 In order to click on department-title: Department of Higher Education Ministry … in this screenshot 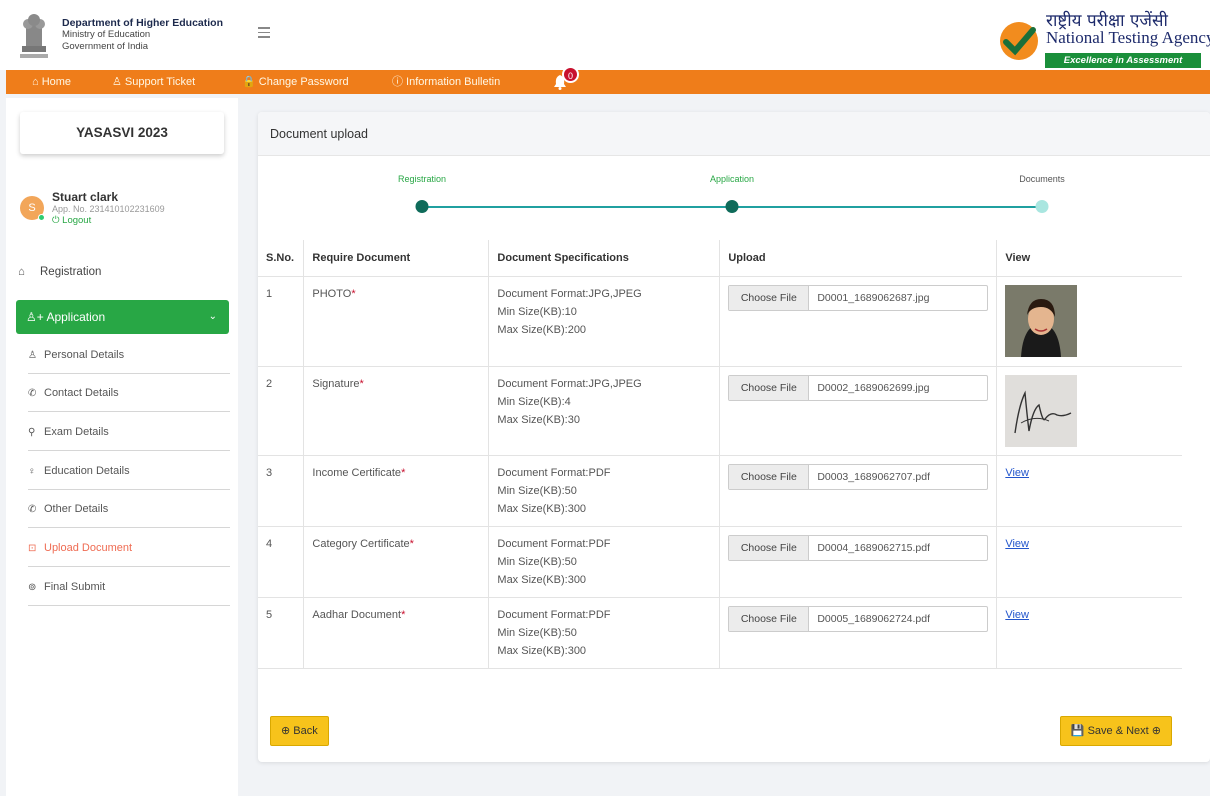, I will do `click(142, 35)`.